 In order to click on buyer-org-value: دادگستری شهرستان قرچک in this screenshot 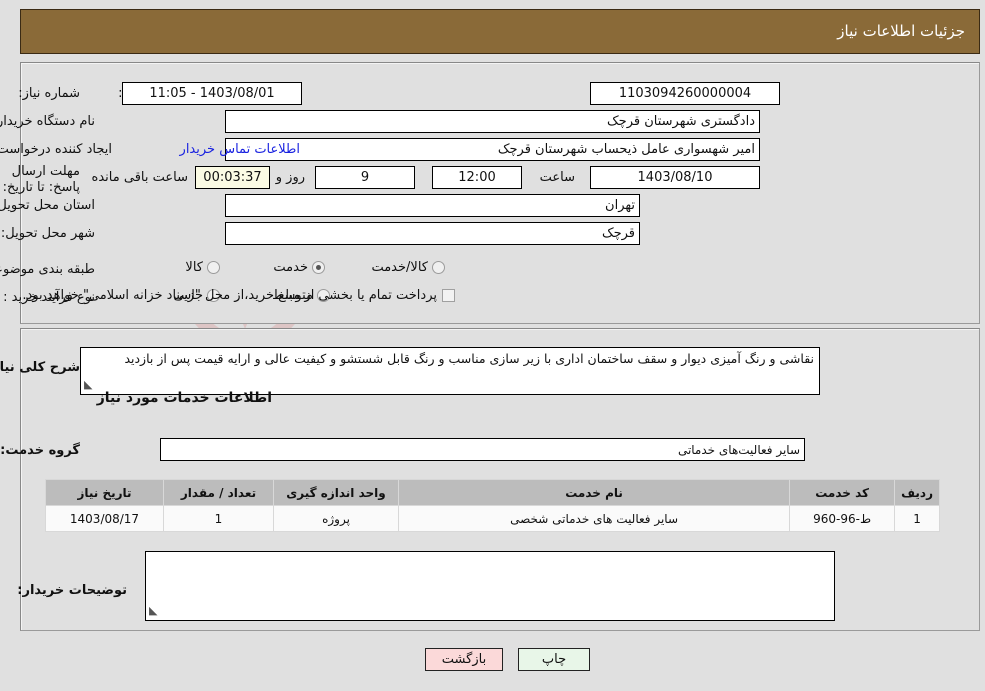, I will do `click(492, 121)`.